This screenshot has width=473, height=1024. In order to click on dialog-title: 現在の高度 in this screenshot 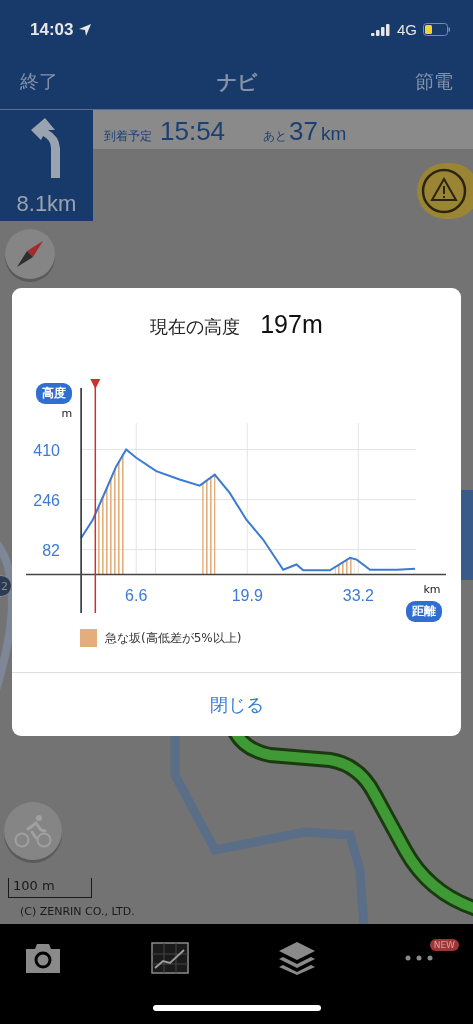, I will do `click(195, 327)`.